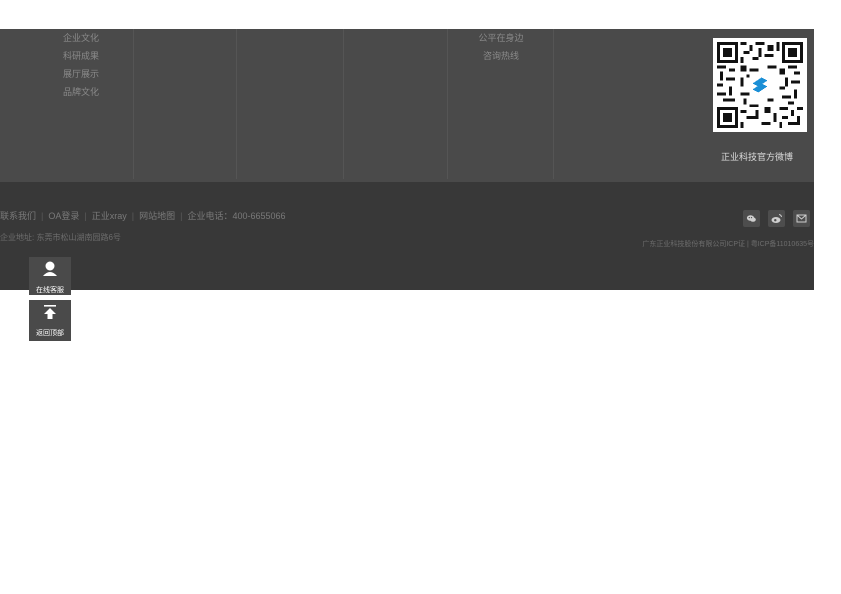 This screenshot has height=594, width=841. Describe the element at coordinates (50, 333) in the screenshot. I see `back-to-top-label: 返回顶部` at that location.